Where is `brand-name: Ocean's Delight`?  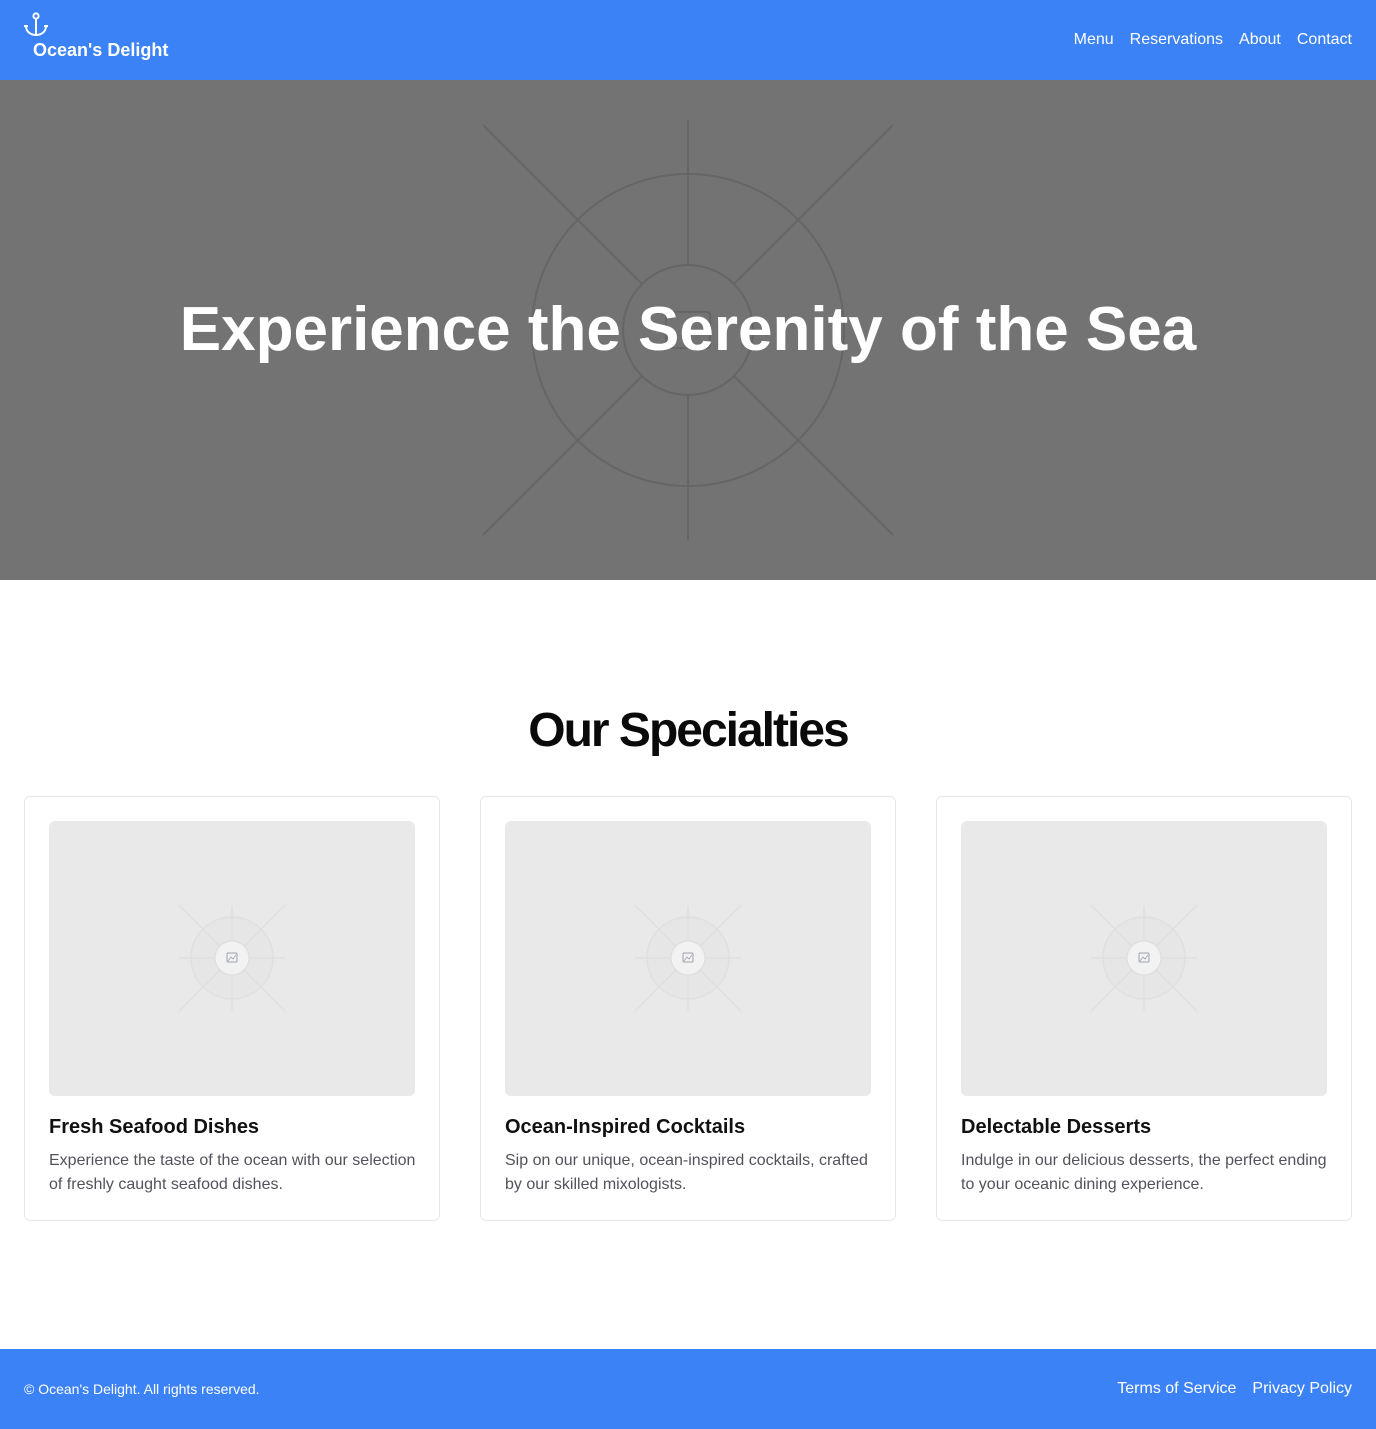
brand-name: Ocean's Delight is located at coordinates (101, 50).